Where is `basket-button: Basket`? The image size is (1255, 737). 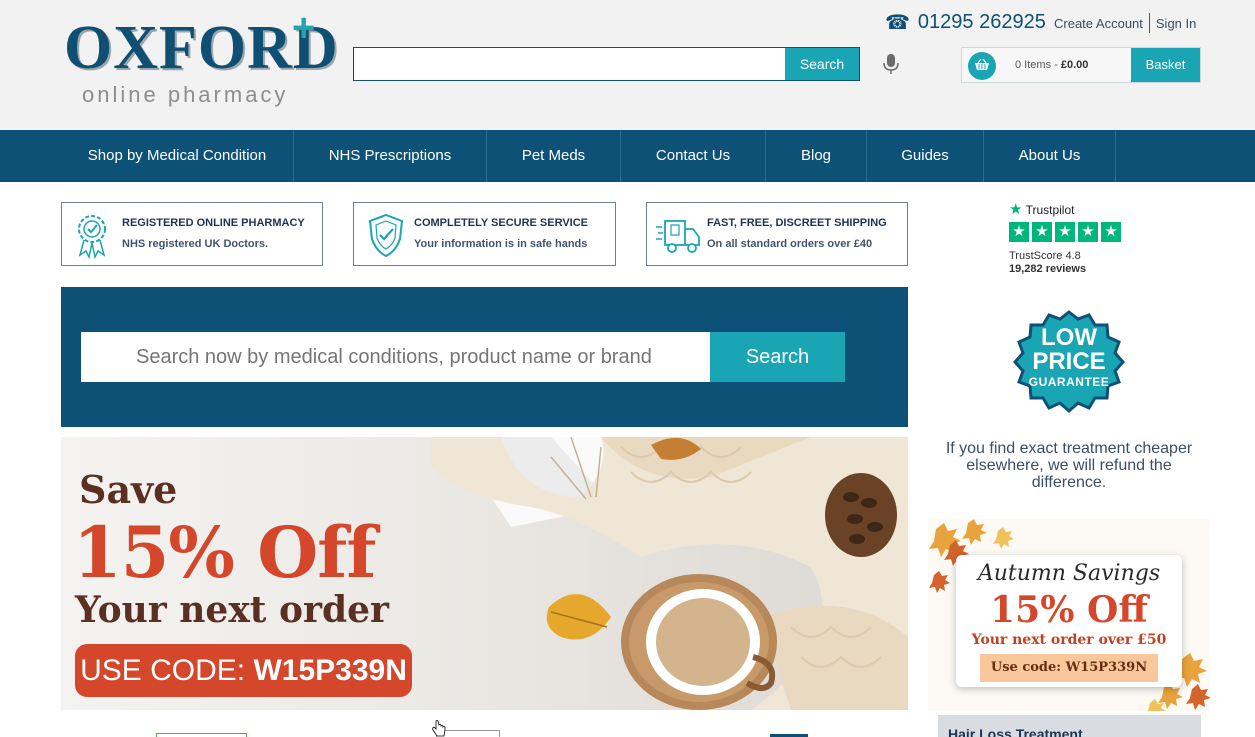 basket-button: Basket is located at coordinates (1165, 65).